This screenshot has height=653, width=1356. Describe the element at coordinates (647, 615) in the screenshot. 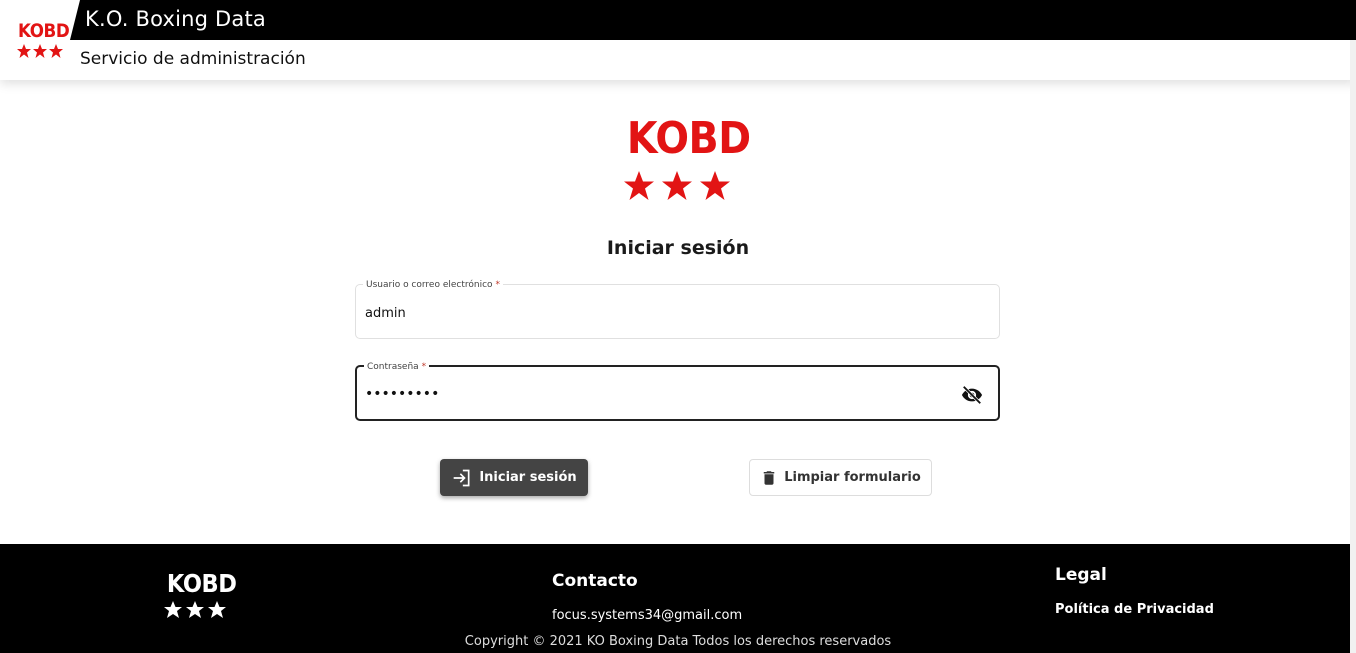

I see `footer-contact-email: focus.systems34@gmail.com` at that location.